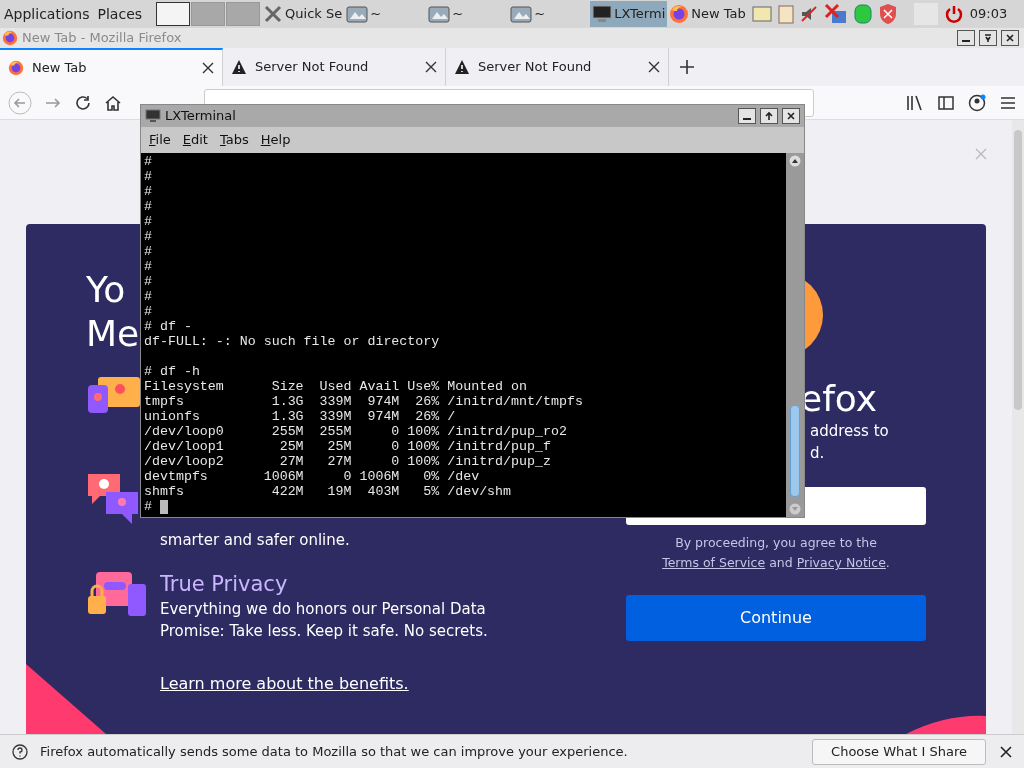 Image resolution: width=1024 pixels, height=768 pixels. Describe the element at coordinates (168, 326) in the screenshot. I see `terminal-line: # df -` at that location.